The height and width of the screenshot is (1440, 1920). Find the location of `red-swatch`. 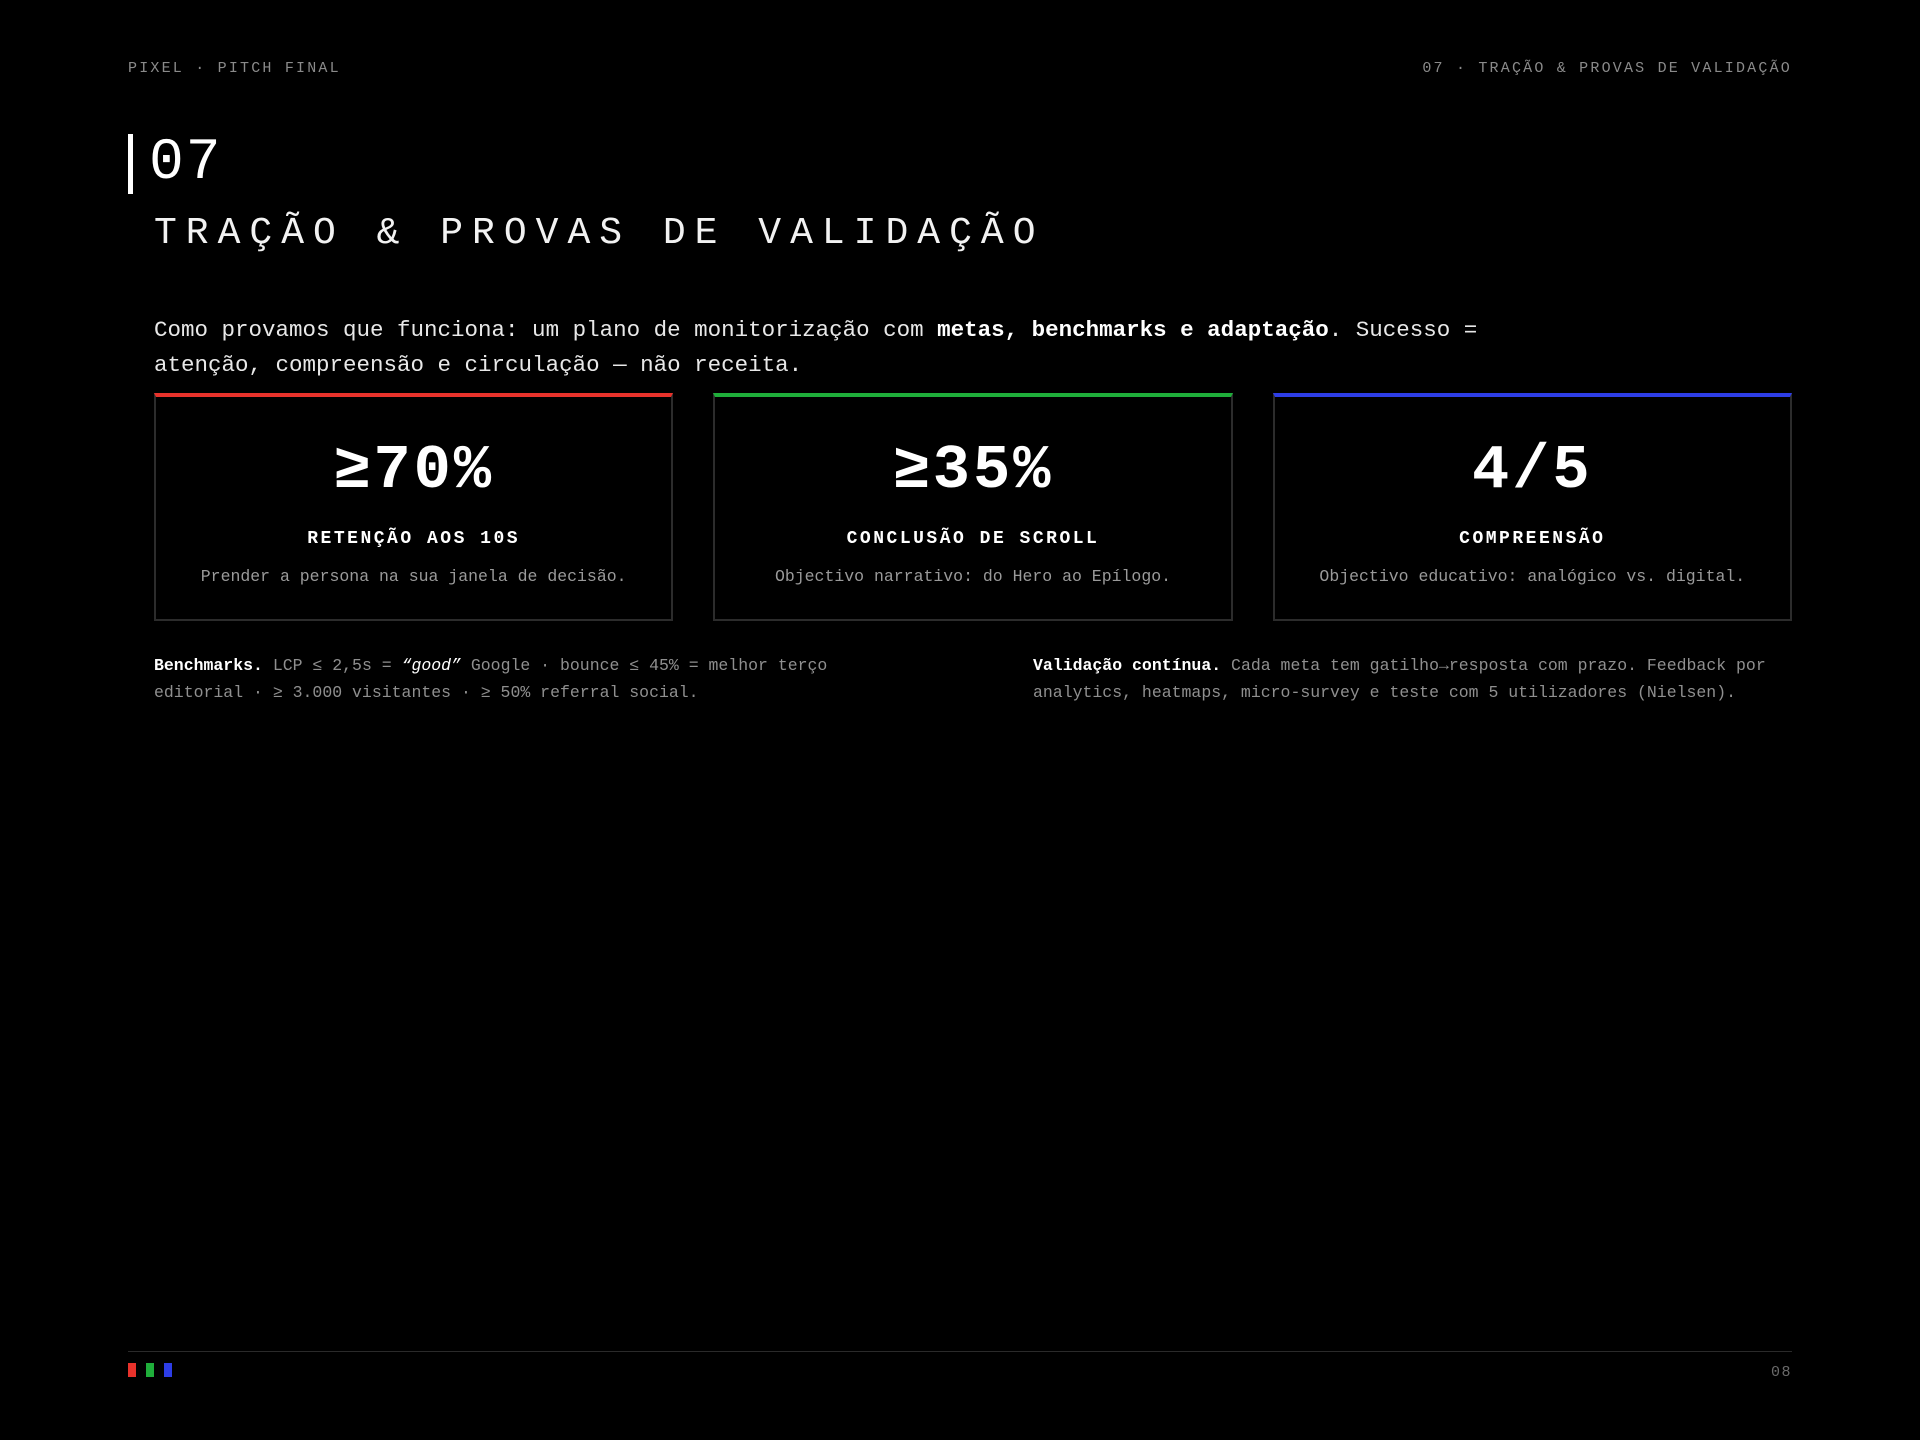

red-swatch is located at coordinates (132, 1370).